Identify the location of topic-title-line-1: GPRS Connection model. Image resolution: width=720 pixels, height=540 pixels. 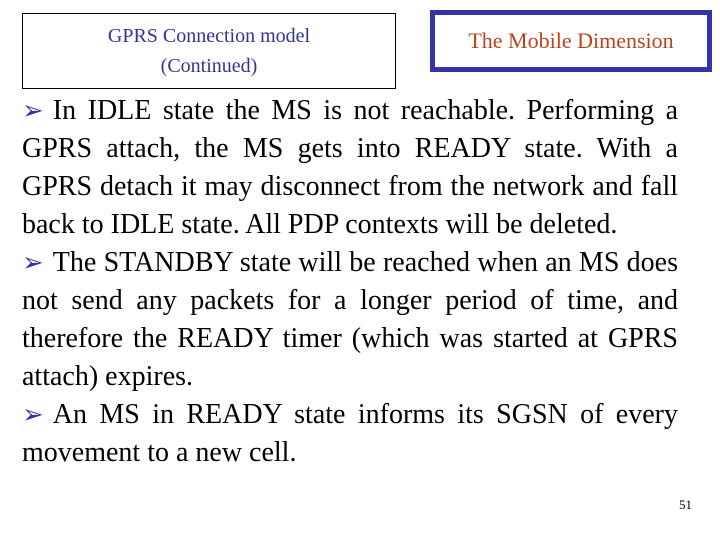
(209, 36).